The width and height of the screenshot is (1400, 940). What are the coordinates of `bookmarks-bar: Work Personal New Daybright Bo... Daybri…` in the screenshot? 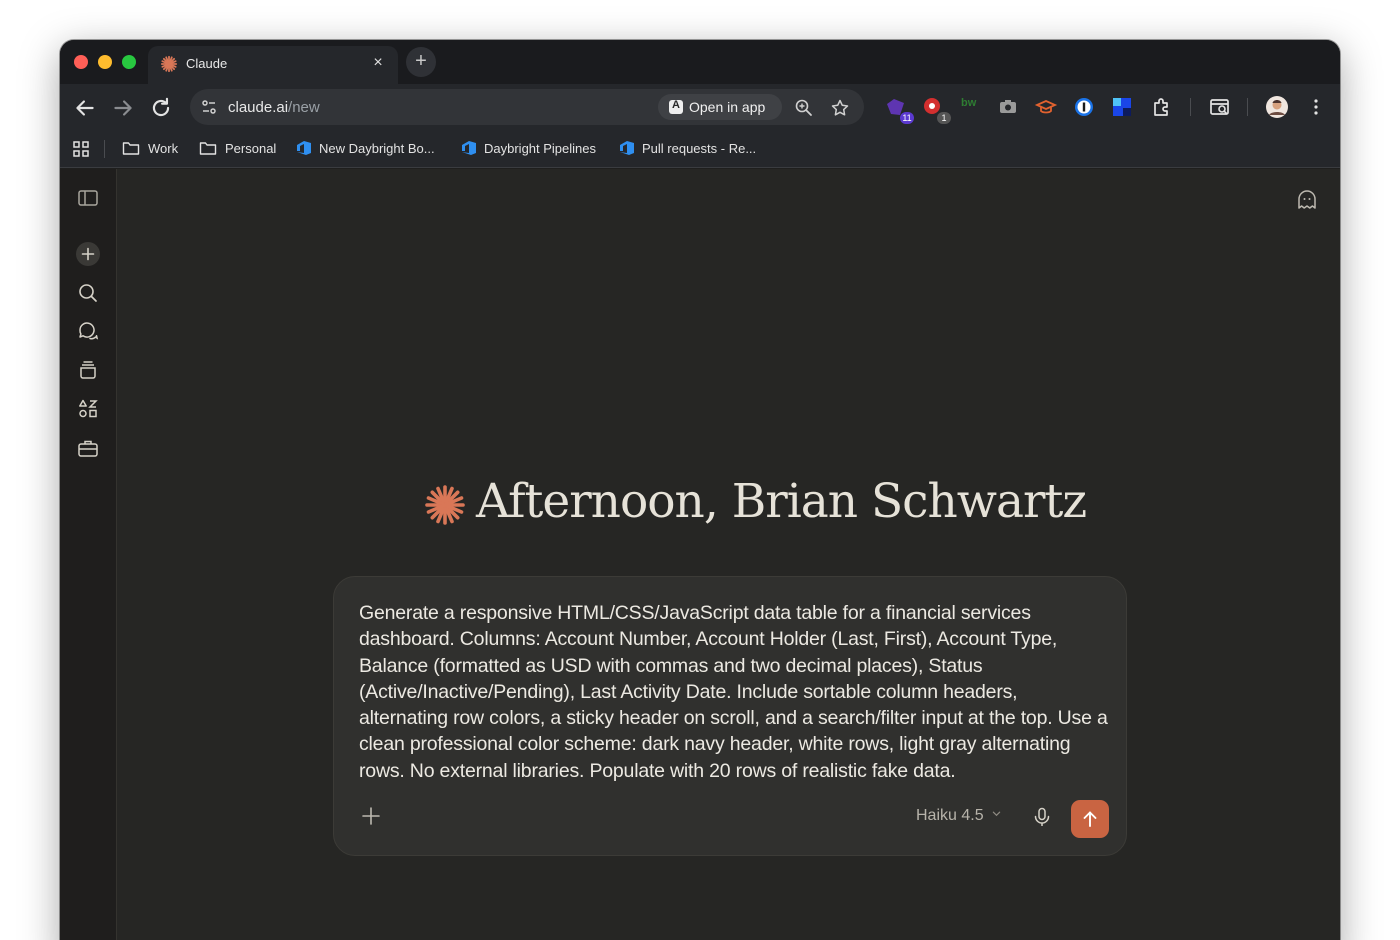 It's located at (700, 149).